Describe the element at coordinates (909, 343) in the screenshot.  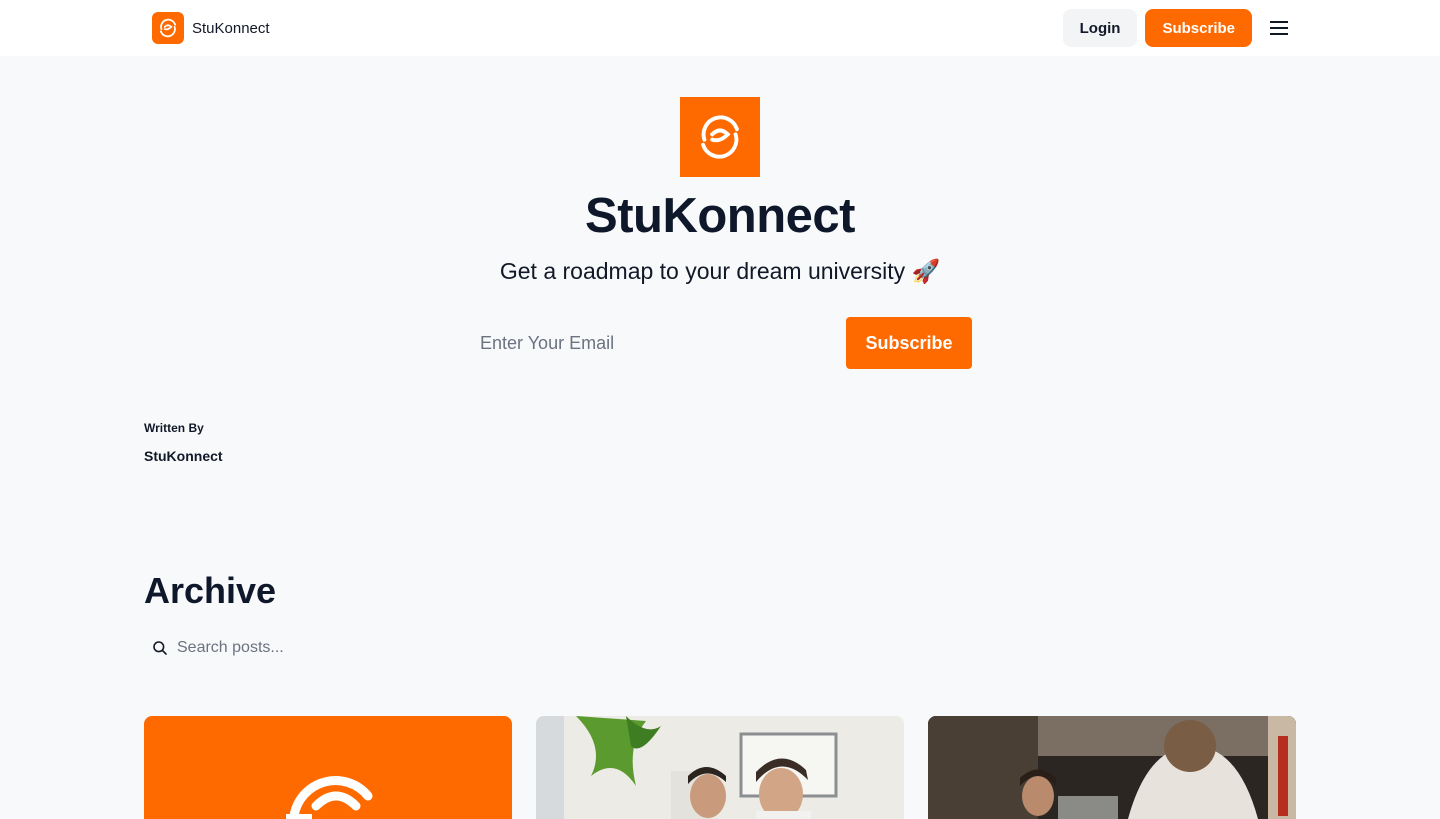
I see `subscribe-button-hero: Subscribe` at that location.